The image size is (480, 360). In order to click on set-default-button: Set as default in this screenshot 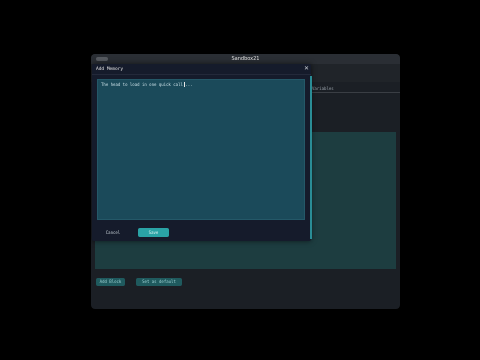, I will do `click(159, 282)`.